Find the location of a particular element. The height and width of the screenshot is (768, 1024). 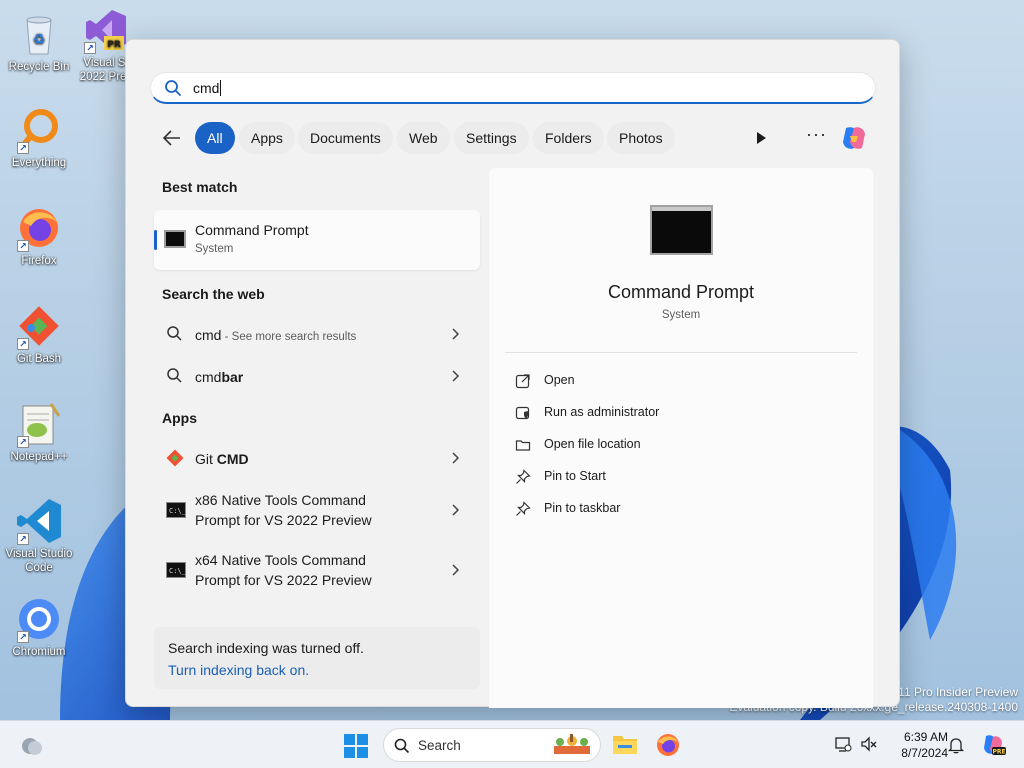

back-arrow-icon is located at coordinates (172, 138).